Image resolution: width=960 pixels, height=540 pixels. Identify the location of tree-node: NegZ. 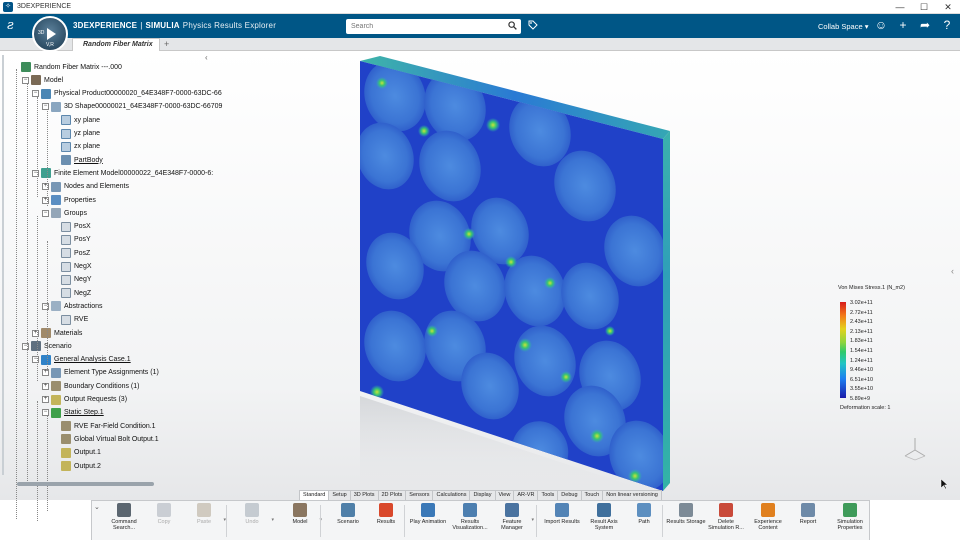
(71, 293).